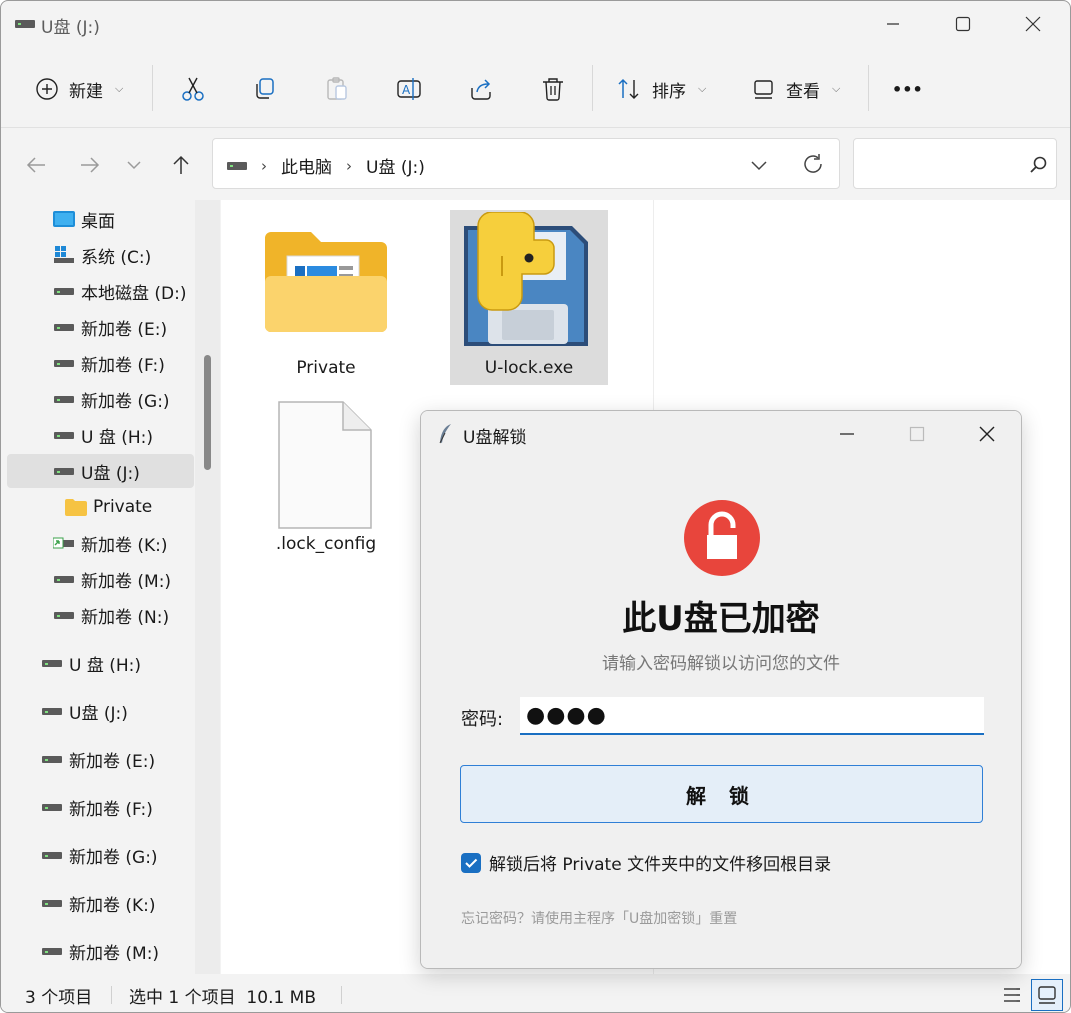 This screenshot has height=1013, width=1071. Describe the element at coordinates (134, 165) in the screenshot. I see `recent-locations-button` at that location.